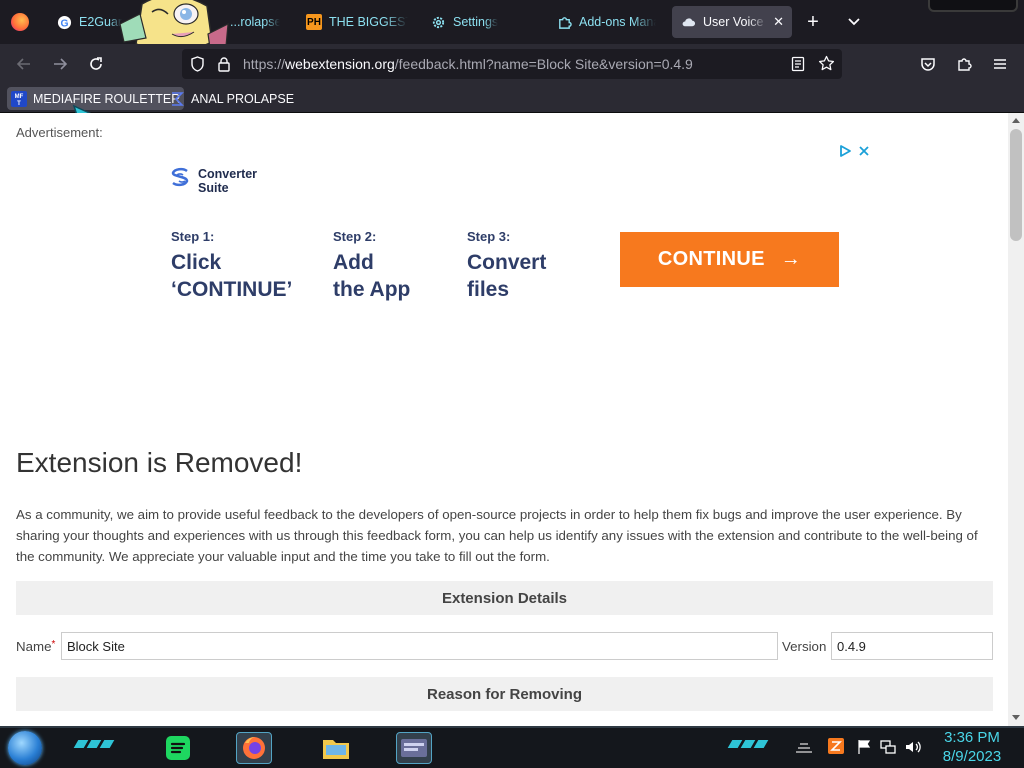  I want to click on step-line2: ‘CONTINUE’, so click(232, 289).